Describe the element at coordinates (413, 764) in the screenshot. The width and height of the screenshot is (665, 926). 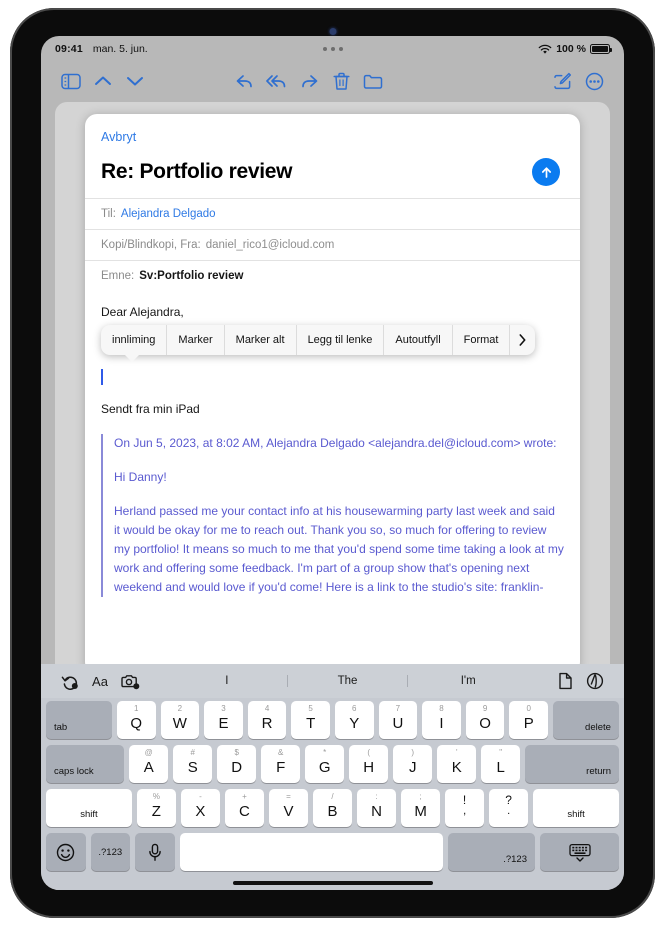
I see `key-j: ) J` at that location.